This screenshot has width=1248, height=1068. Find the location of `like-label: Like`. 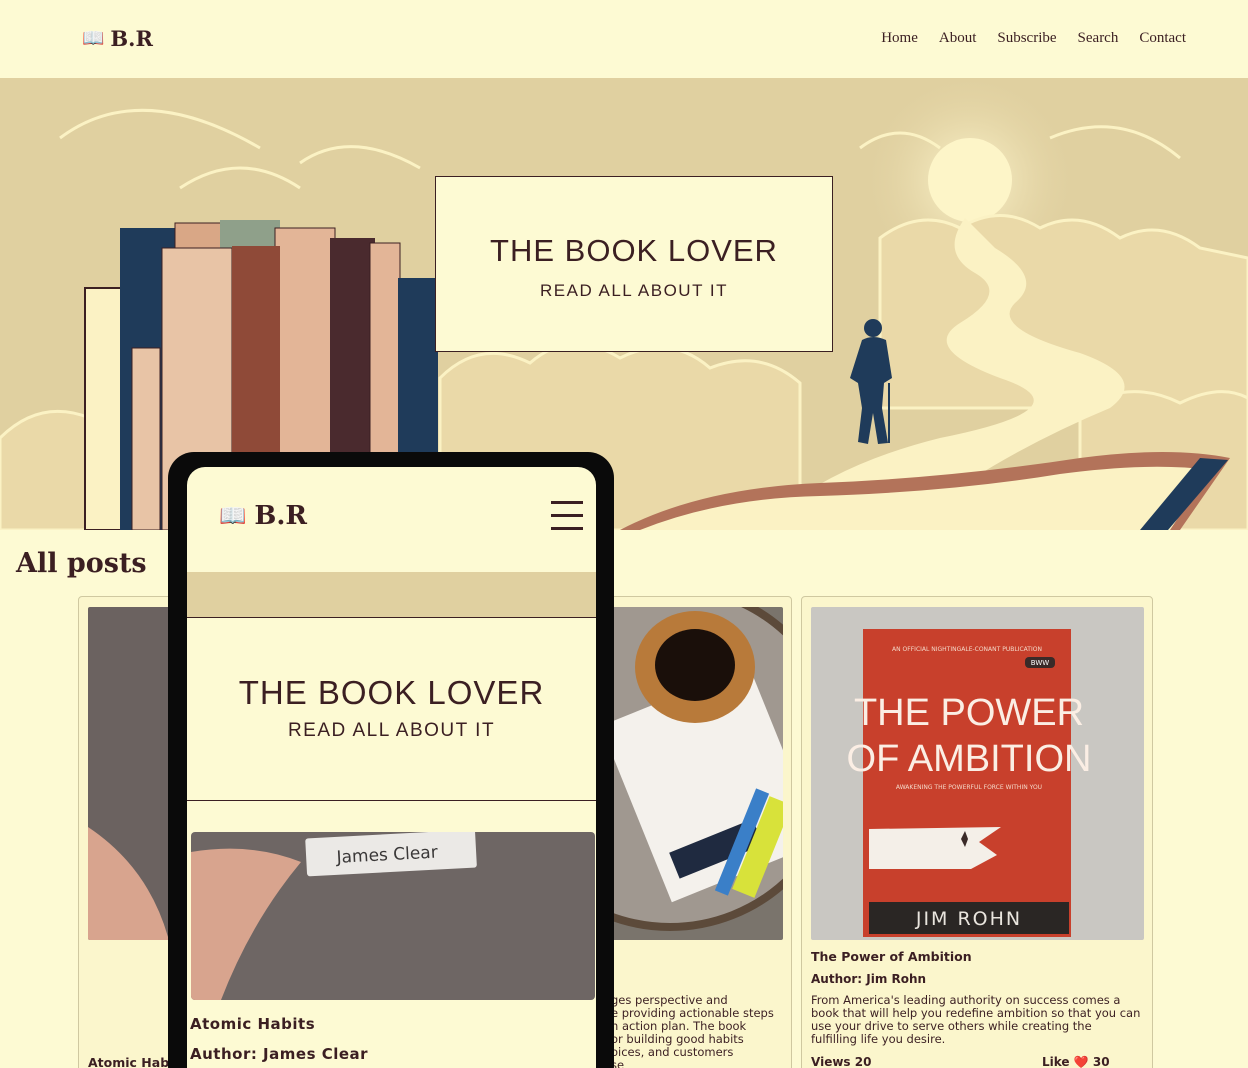

like-label: Like is located at coordinates (1056, 1061).